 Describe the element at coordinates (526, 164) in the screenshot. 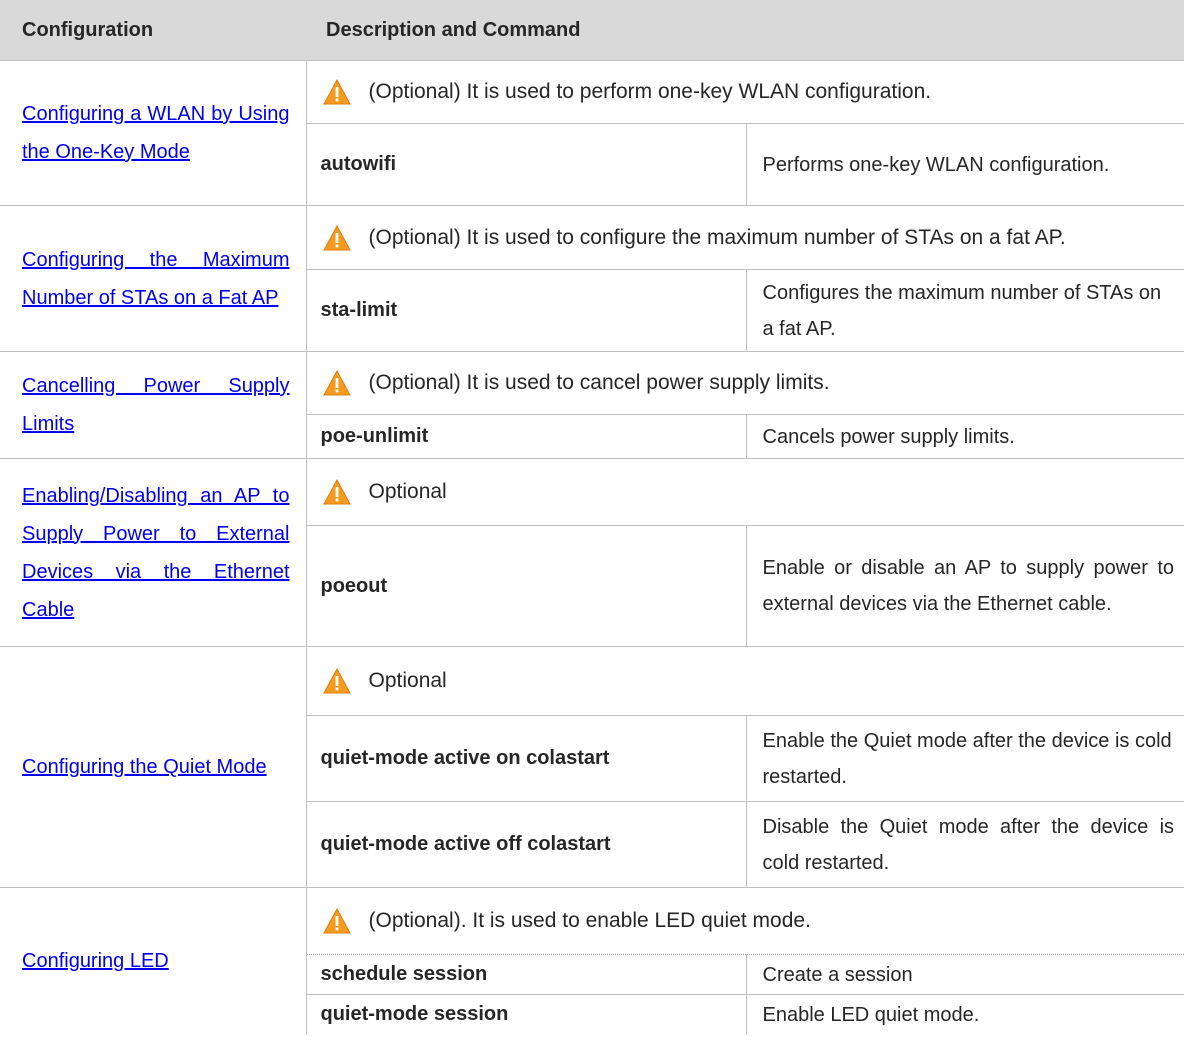

I see `command-cell: autowifi` at that location.